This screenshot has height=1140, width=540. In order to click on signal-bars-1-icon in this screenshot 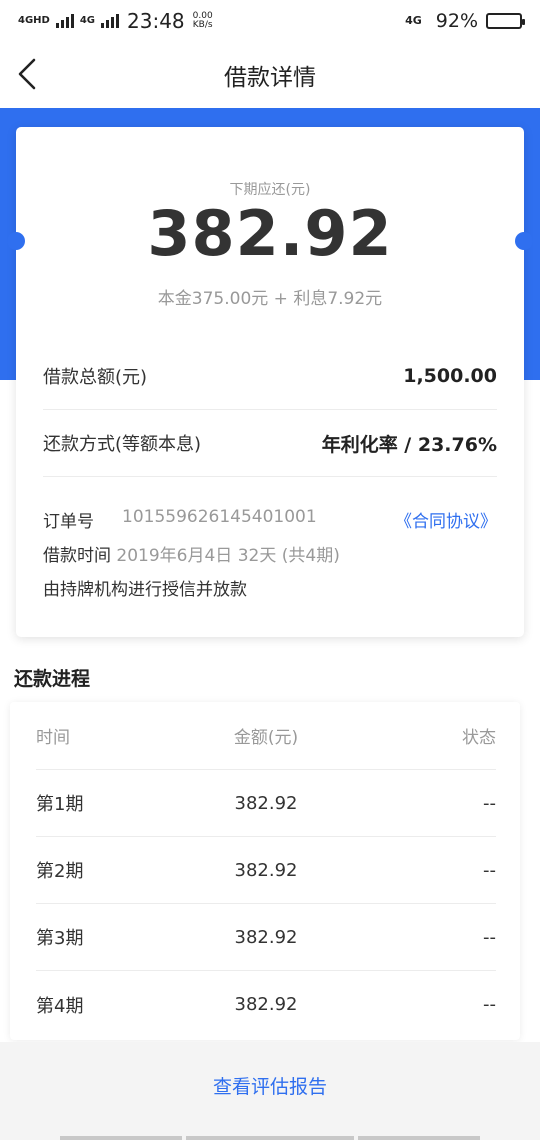, I will do `click(64, 21)`.